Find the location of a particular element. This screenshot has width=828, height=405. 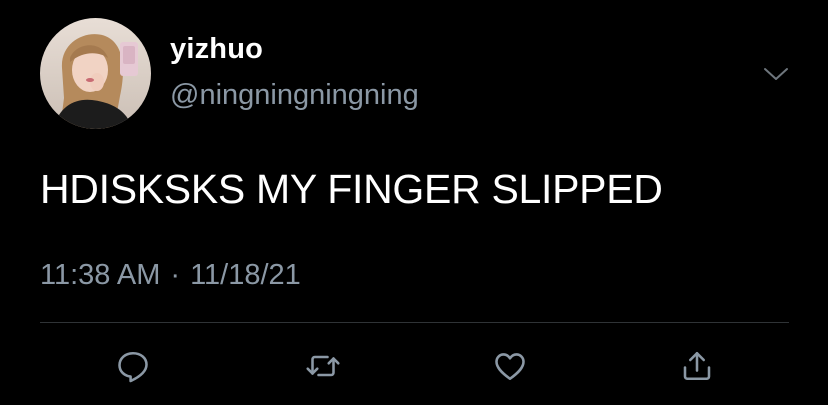

like-button is located at coordinates (510, 366).